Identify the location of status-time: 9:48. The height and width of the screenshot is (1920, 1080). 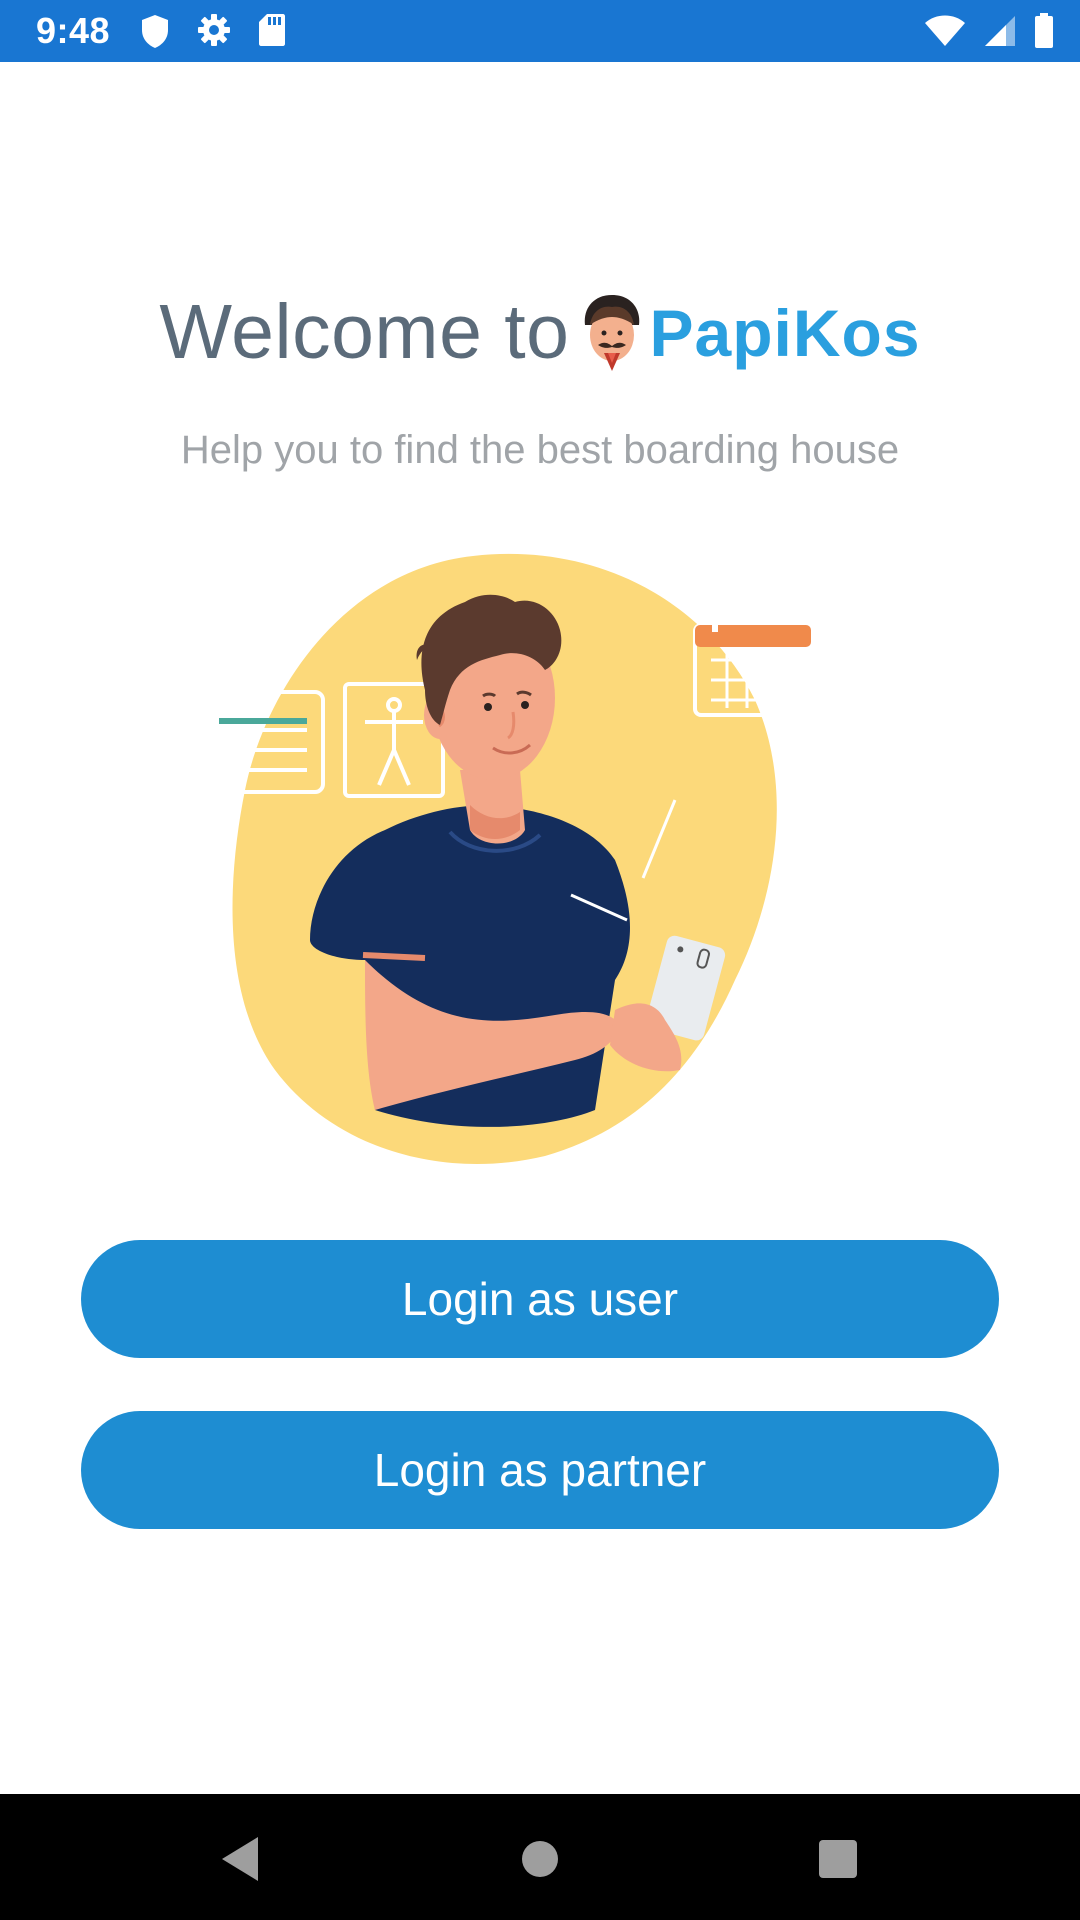
(73, 30).